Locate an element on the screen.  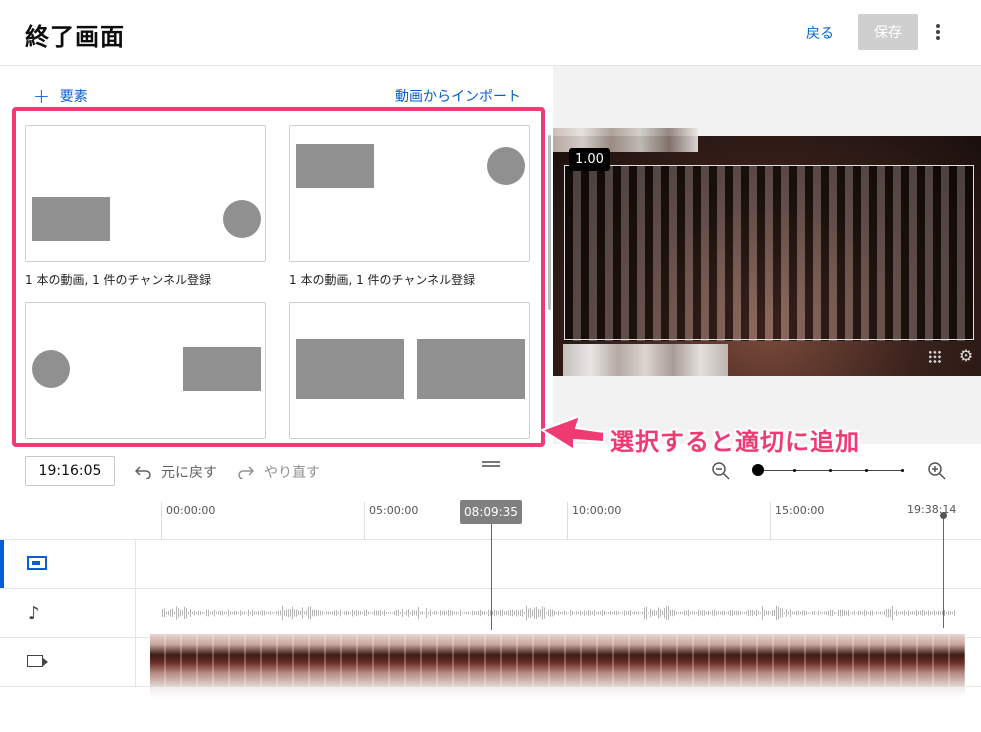
timecode-input: 19:16:05 is located at coordinates (70, 471).